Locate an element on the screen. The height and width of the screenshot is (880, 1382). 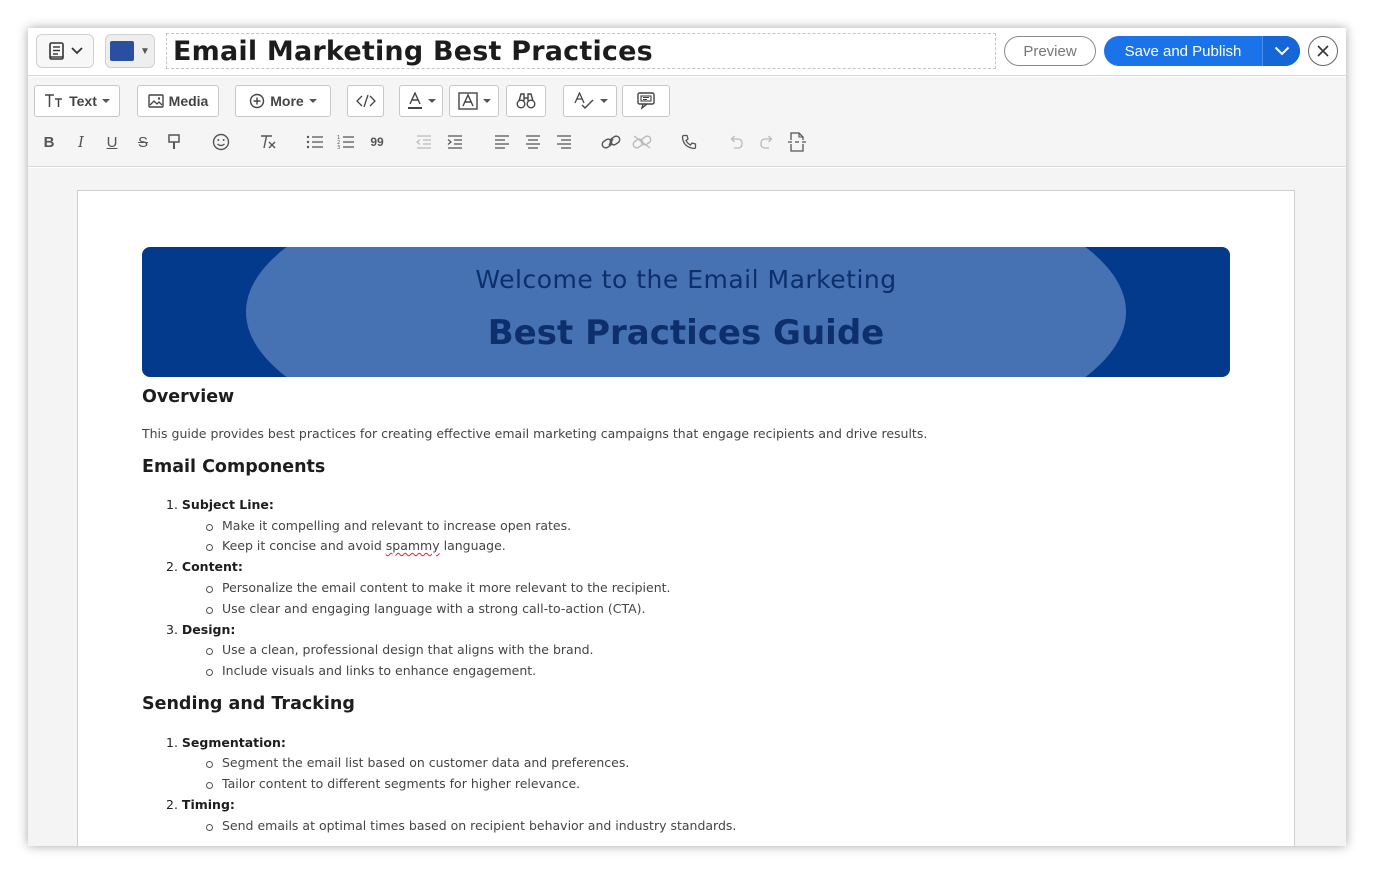
indent-icon is located at coordinates (455, 142).